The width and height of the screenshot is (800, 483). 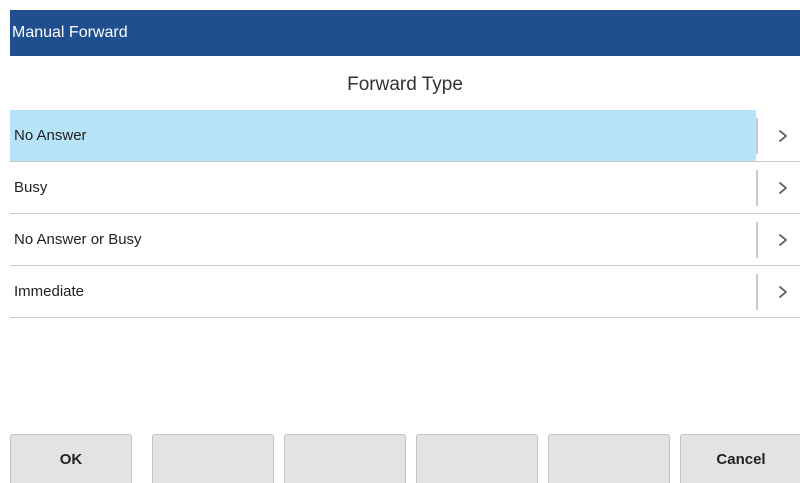 What do you see at coordinates (31, 187) in the screenshot?
I see `list-item-label: Busy` at bounding box center [31, 187].